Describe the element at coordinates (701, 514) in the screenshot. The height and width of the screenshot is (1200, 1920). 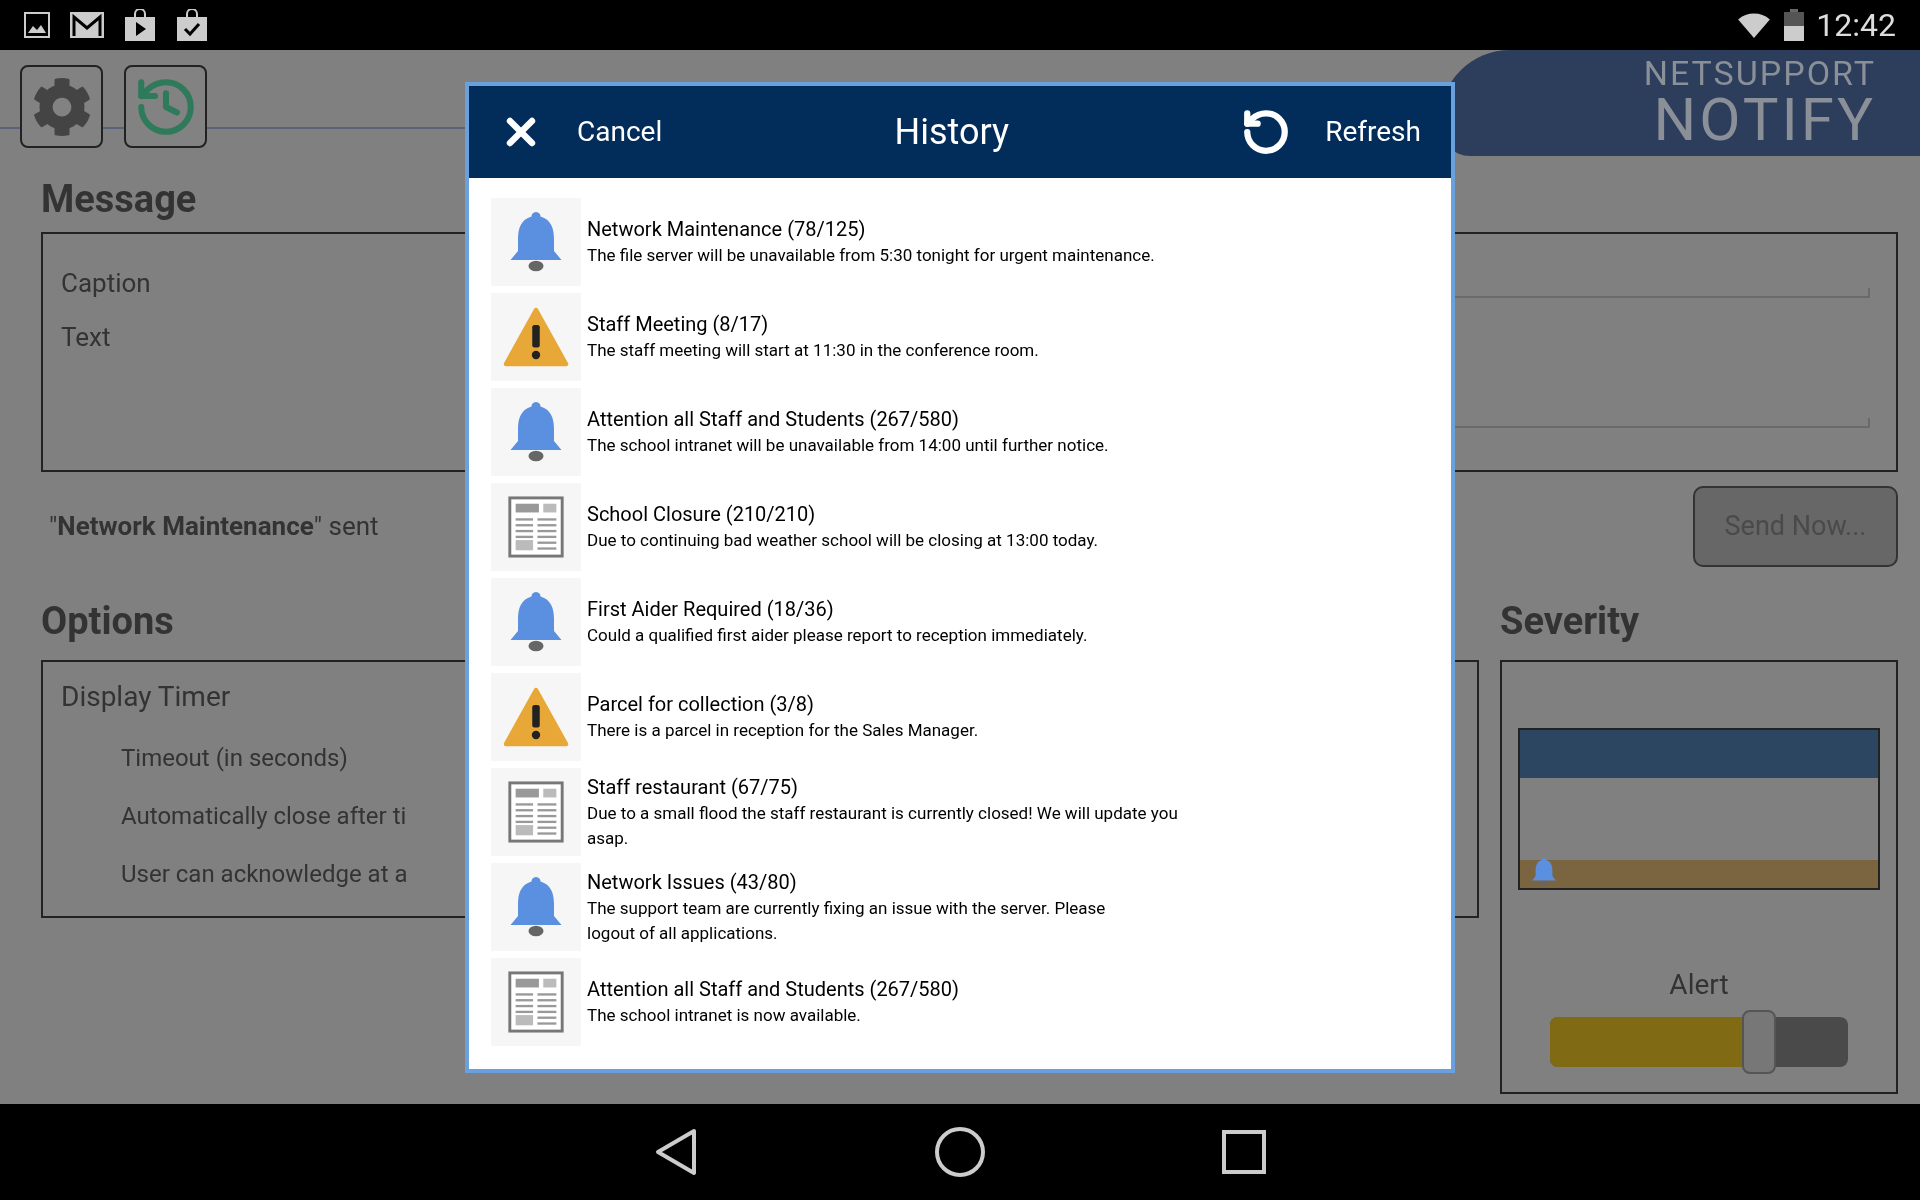
I see `item-title: School Closure (210/210)` at that location.